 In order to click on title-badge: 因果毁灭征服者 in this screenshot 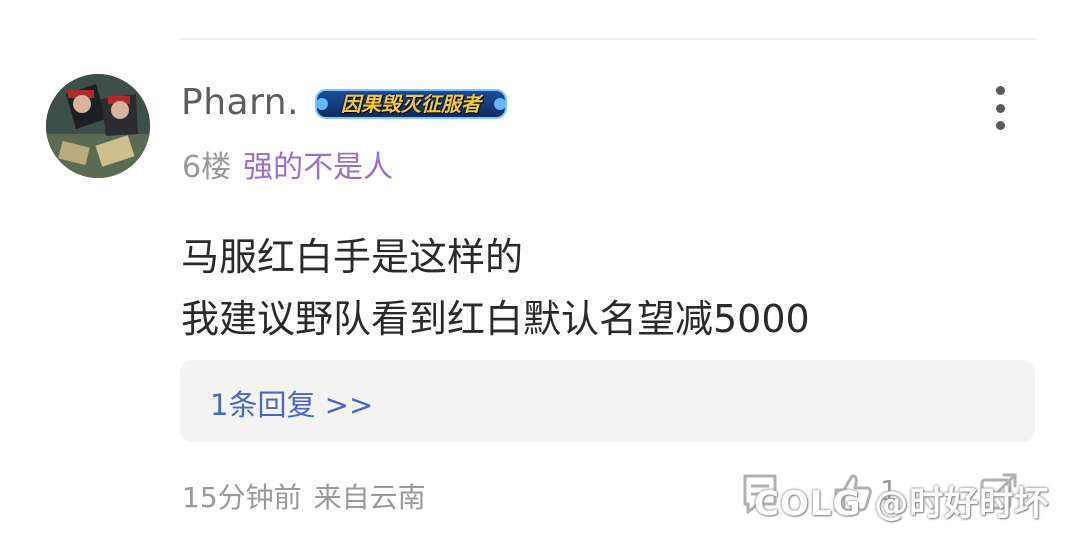, I will do `click(411, 104)`.